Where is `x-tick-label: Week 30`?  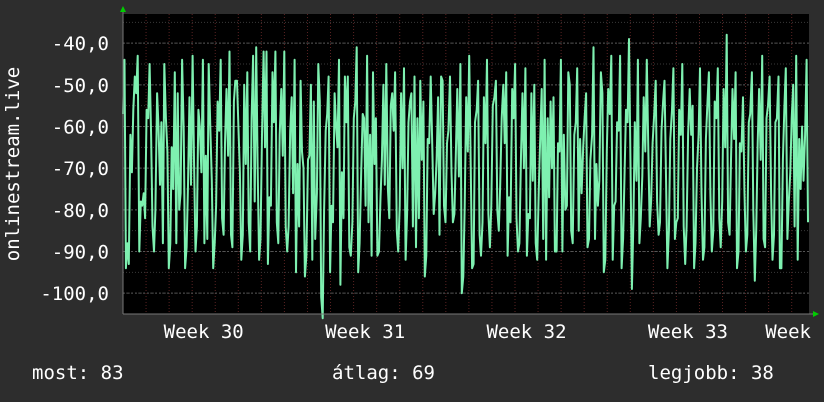
x-tick-label: Week 30 is located at coordinates (204, 332).